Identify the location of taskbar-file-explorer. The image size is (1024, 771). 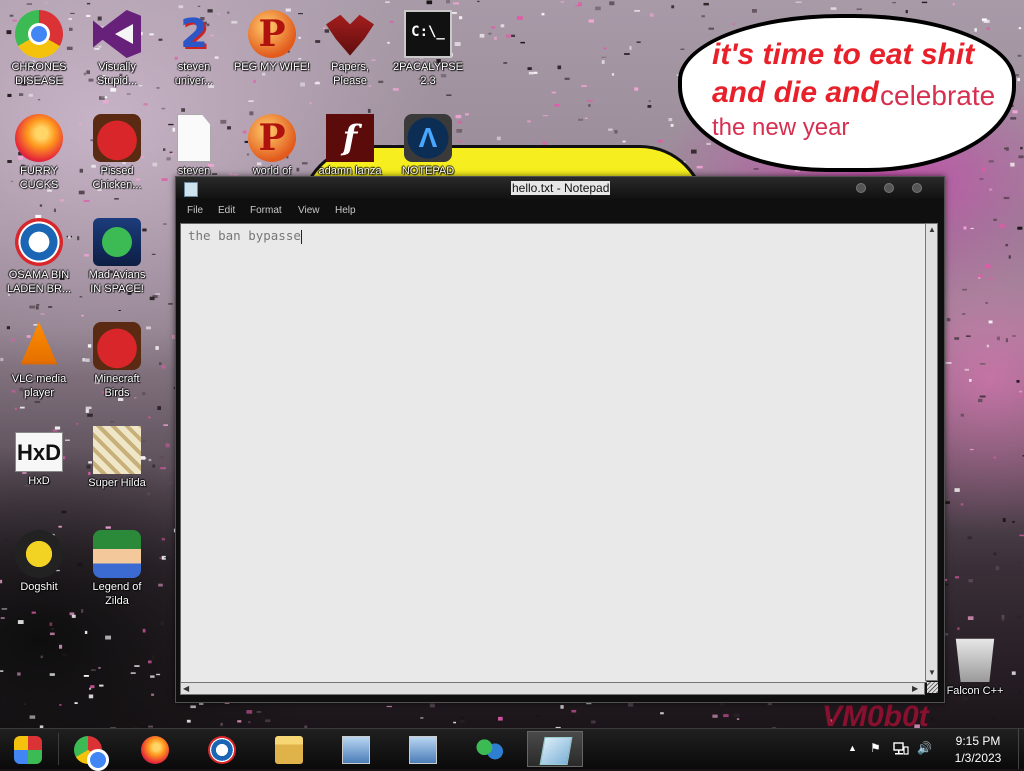
(289, 749).